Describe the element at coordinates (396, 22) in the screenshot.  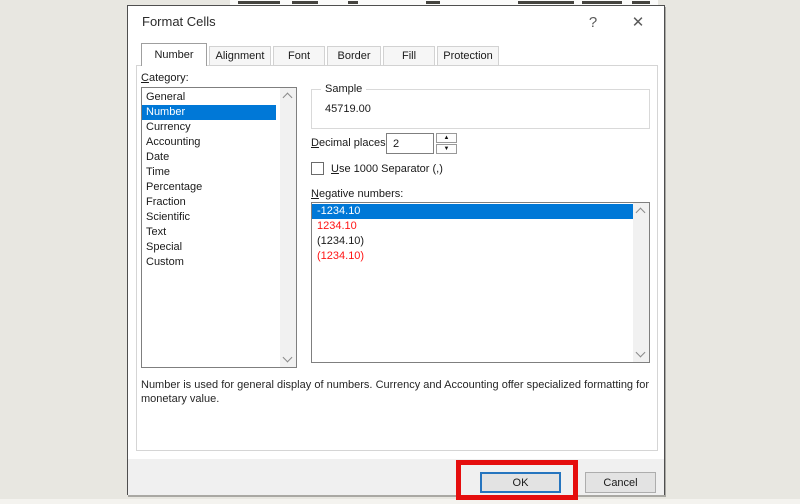
I see `dialog-titlebar: Format Cells ? ✕` at that location.